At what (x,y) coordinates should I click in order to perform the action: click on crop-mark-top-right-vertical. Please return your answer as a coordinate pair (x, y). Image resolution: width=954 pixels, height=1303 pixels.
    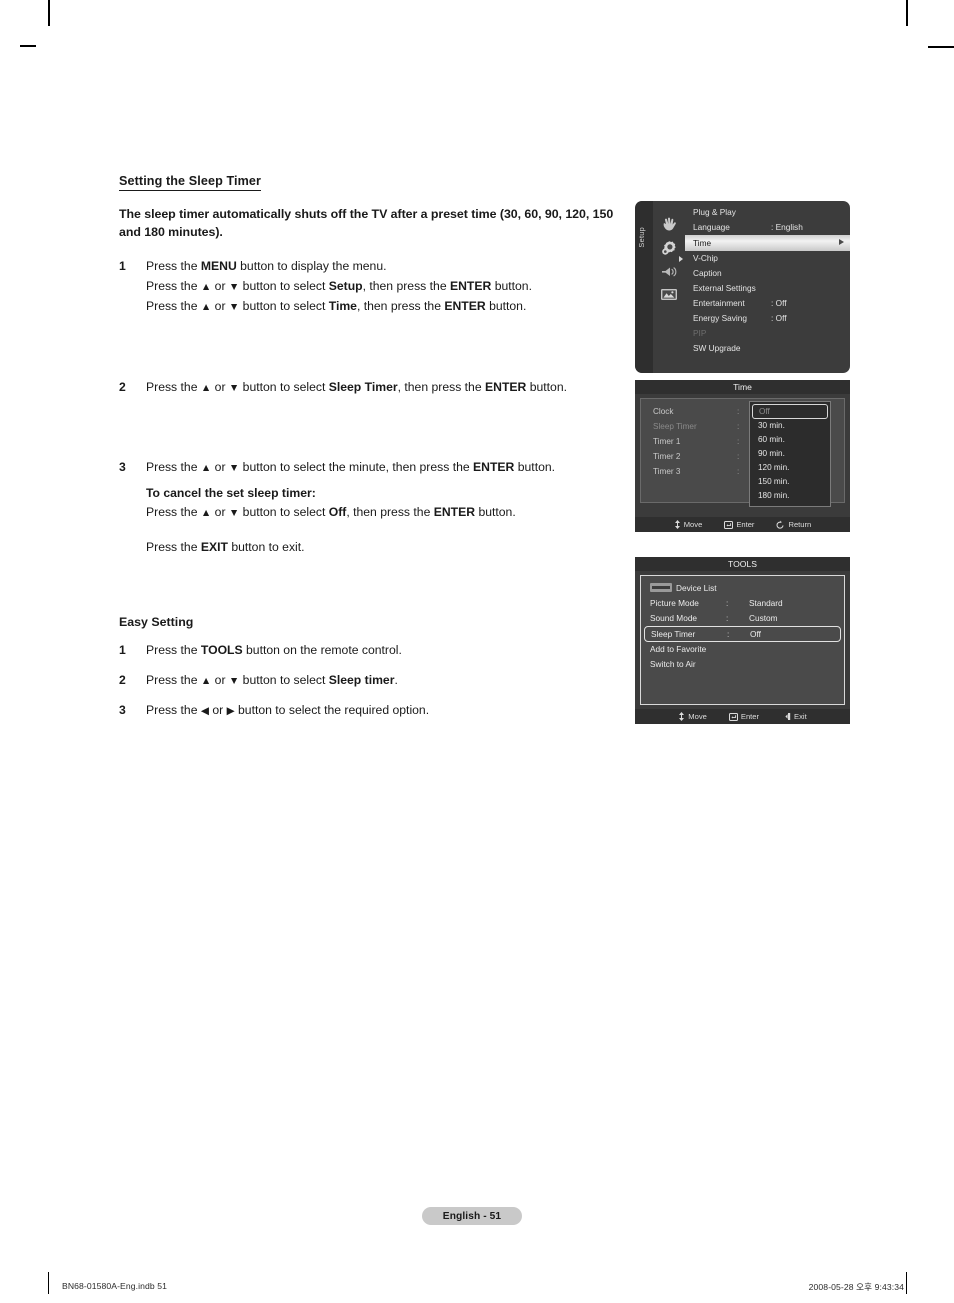
    Looking at the image, I should click on (907, 13).